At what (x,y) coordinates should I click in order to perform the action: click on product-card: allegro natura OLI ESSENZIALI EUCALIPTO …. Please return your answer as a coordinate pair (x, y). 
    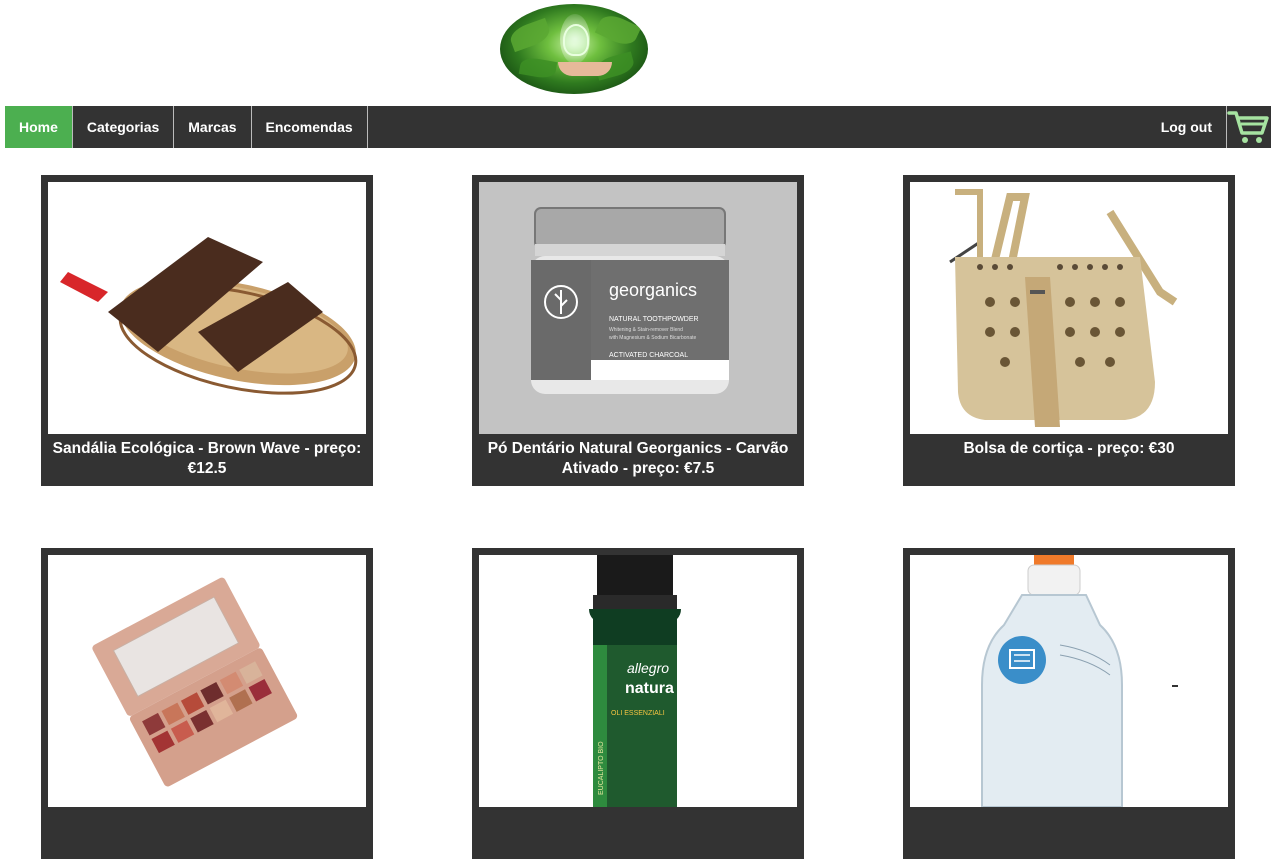
    Looking at the image, I should click on (638, 703).